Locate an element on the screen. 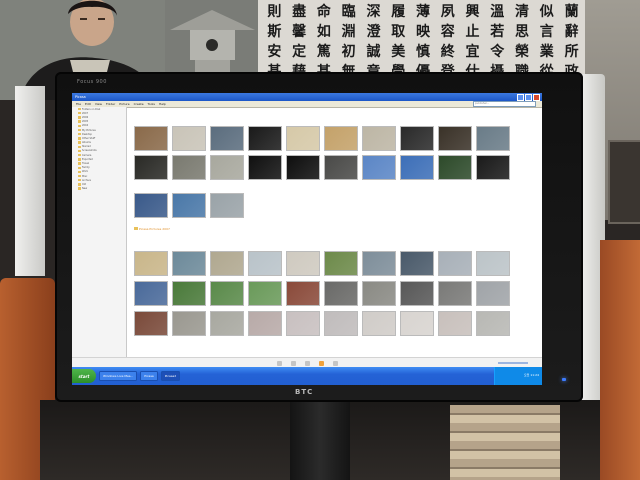 This screenshot has height=480, width=640. menu-item-help: Help is located at coordinates (162, 104).